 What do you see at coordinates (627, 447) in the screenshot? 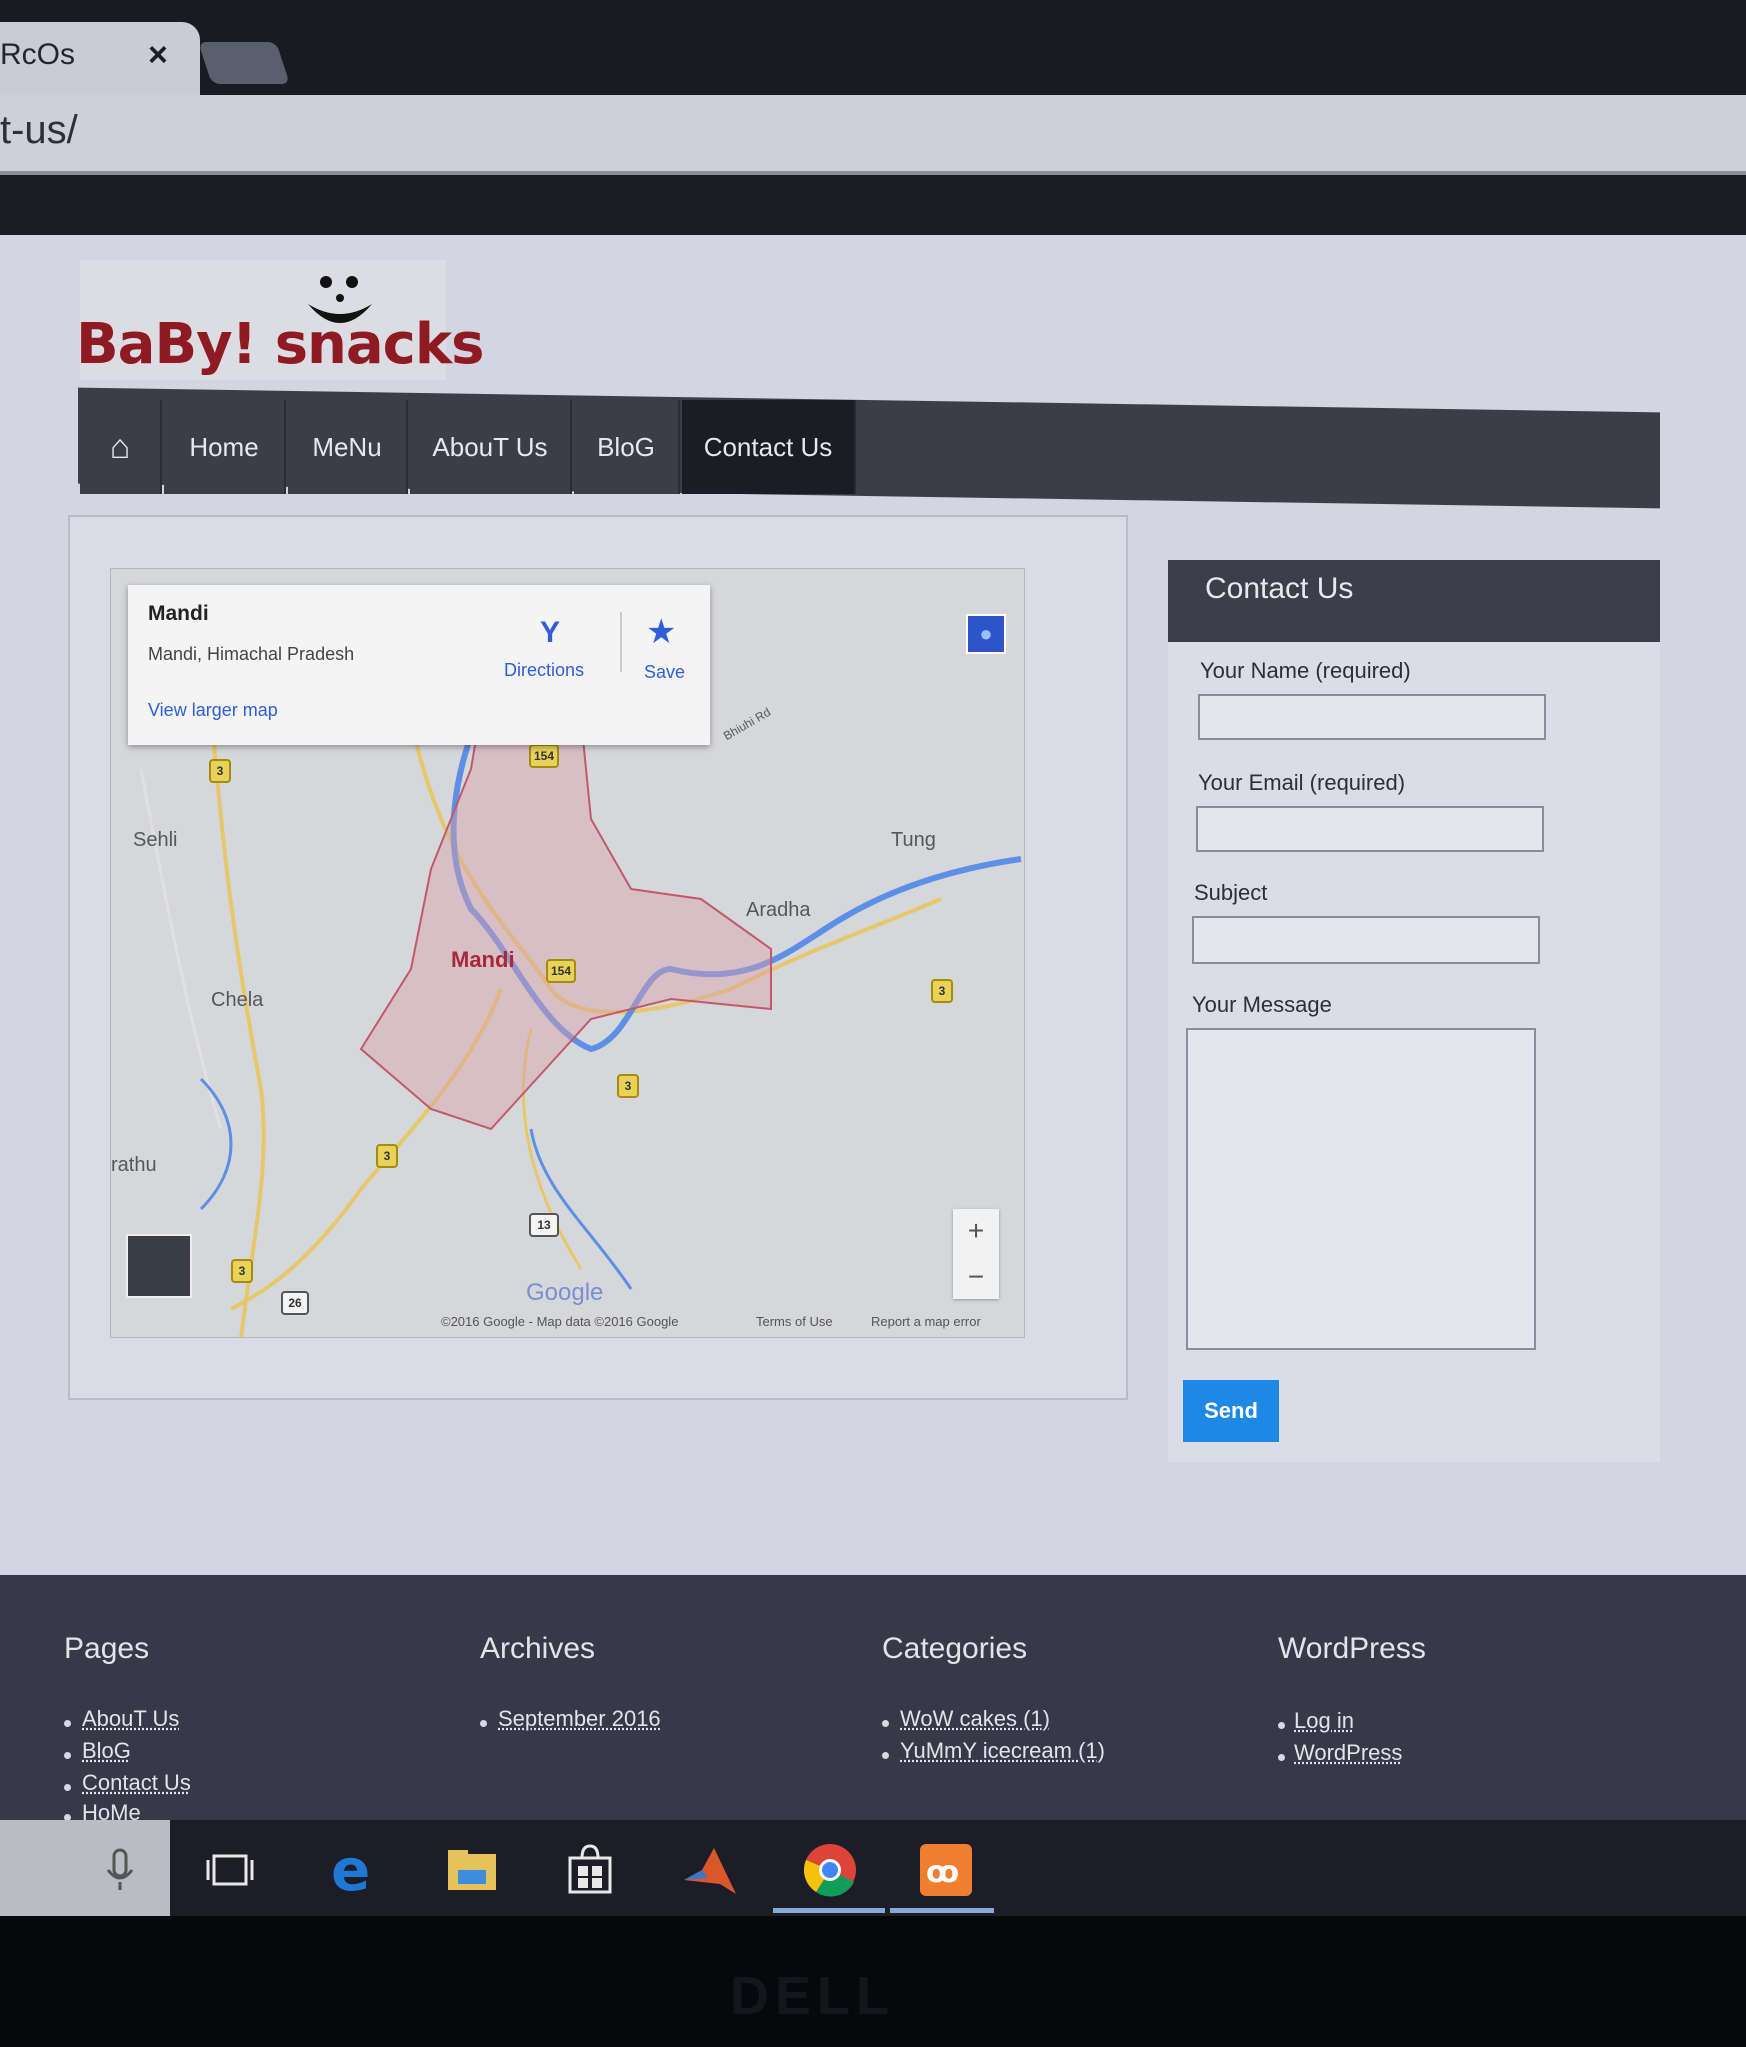
I see `nav-item-blog: BloG` at bounding box center [627, 447].